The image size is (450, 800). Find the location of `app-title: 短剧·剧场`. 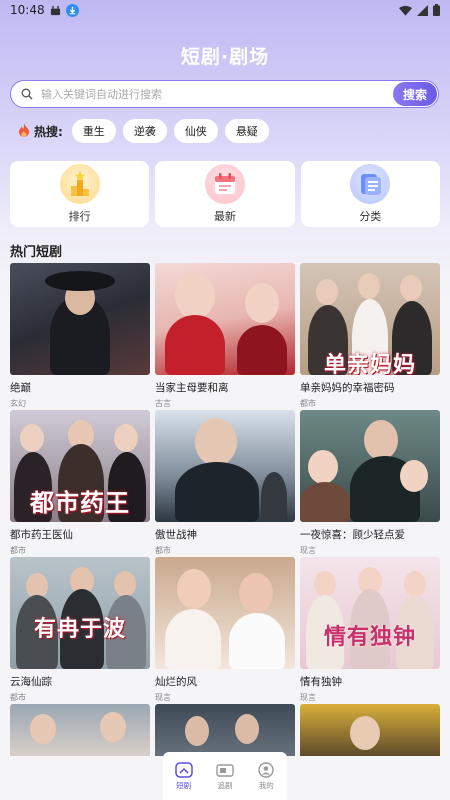

app-title: 短剧·剧场 is located at coordinates (225, 57).